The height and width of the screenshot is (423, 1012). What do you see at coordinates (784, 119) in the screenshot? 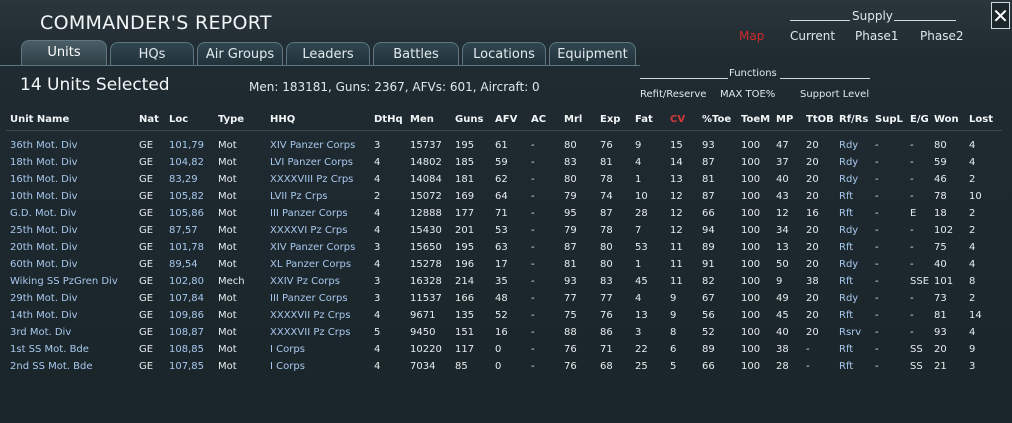
I see `column-header-mp: MP` at bounding box center [784, 119].